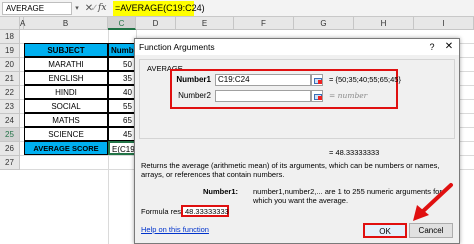 Image resolution: width=474 pixels, height=244 pixels. What do you see at coordinates (324, 23) in the screenshot?
I see `column-header-g: G` at bounding box center [324, 23].